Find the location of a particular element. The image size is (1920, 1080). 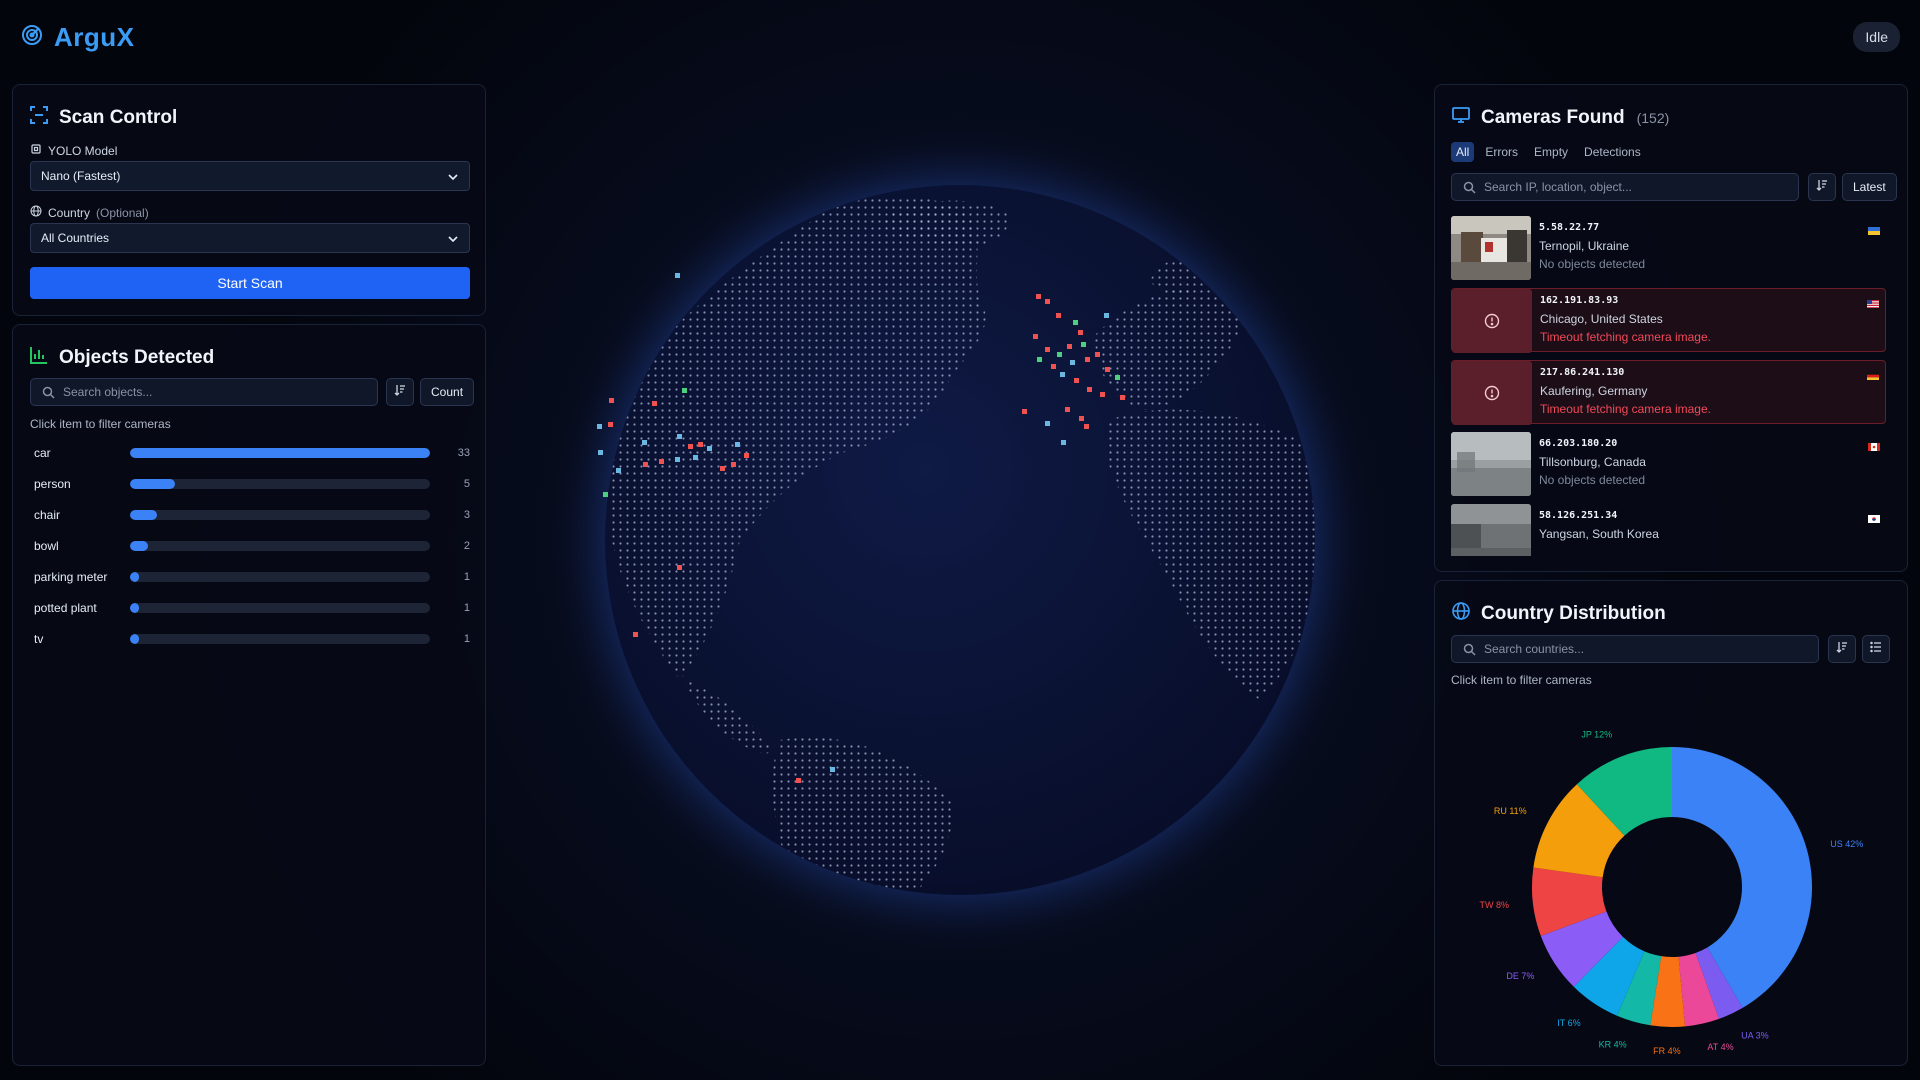

list-icon is located at coordinates (1876, 649).